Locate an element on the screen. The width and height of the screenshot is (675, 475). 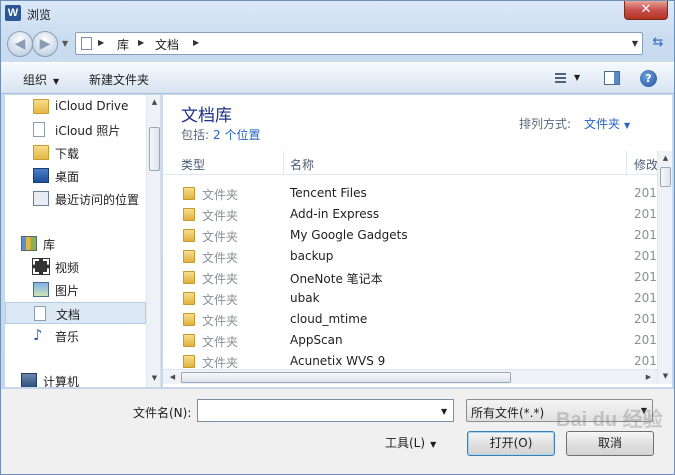
sidebar-item-label: 下载 is located at coordinates (67, 154).